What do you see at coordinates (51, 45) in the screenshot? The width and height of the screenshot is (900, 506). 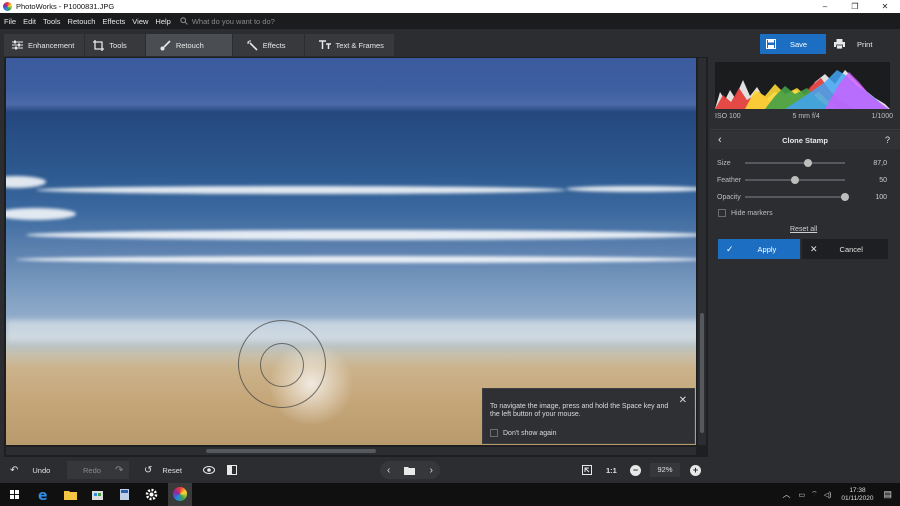 I see `tab-enhancement-label: Enhancement` at bounding box center [51, 45].